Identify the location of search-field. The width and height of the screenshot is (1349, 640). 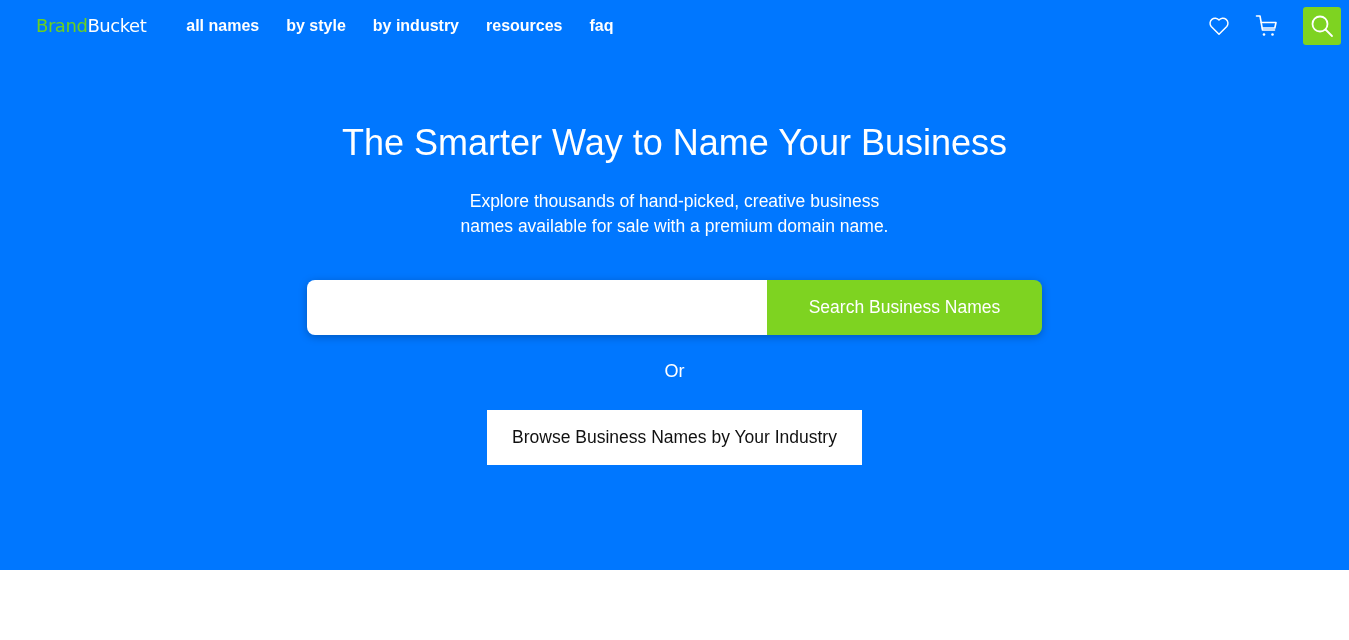
(537, 307).